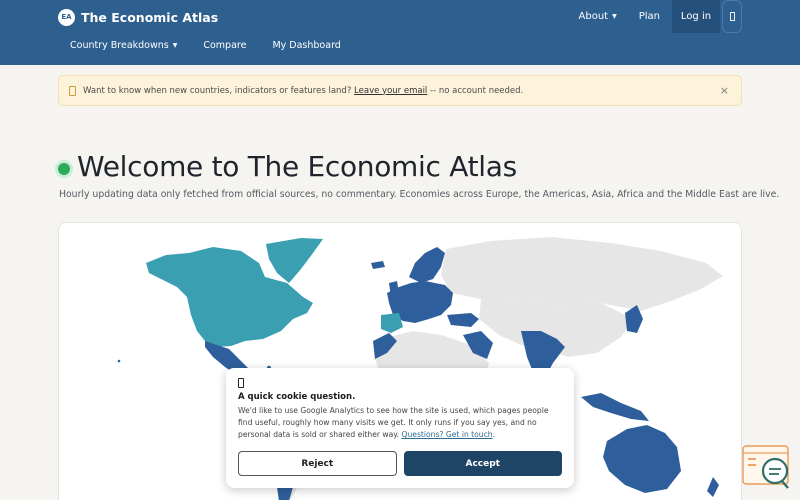  What do you see at coordinates (447, 434) in the screenshot?
I see `cookie-contact-link: Questions? Get in touch` at bounding box center [447, 434].